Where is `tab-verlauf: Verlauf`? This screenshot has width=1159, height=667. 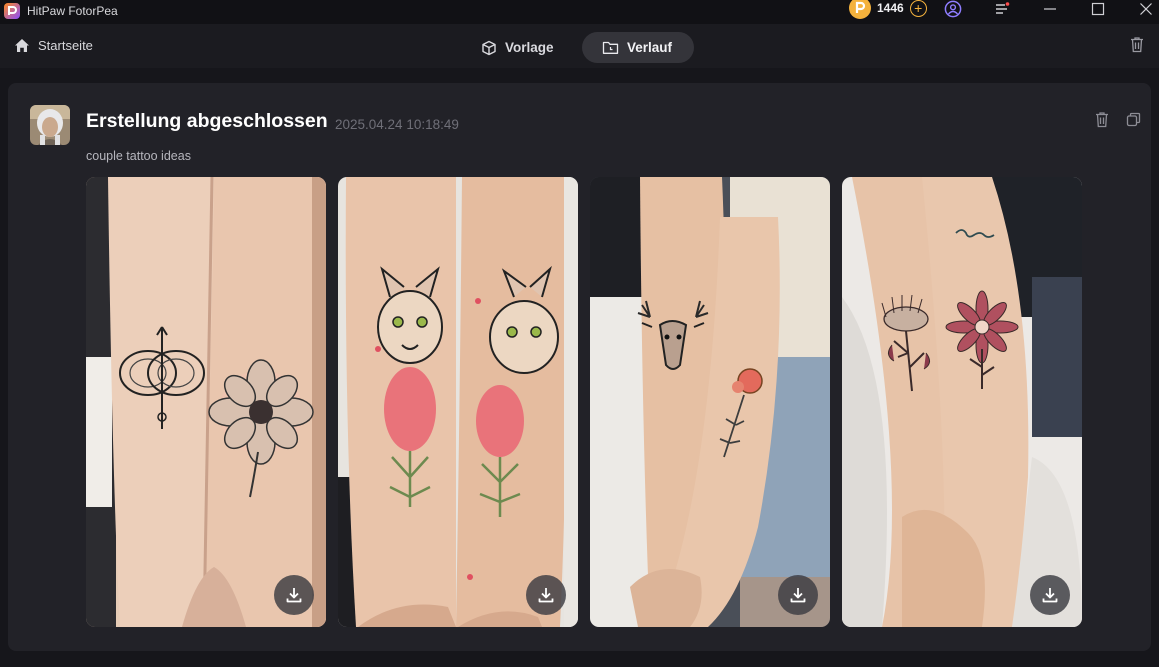 tab-verlauf: Verlauf is located at coordinates (638, 47).